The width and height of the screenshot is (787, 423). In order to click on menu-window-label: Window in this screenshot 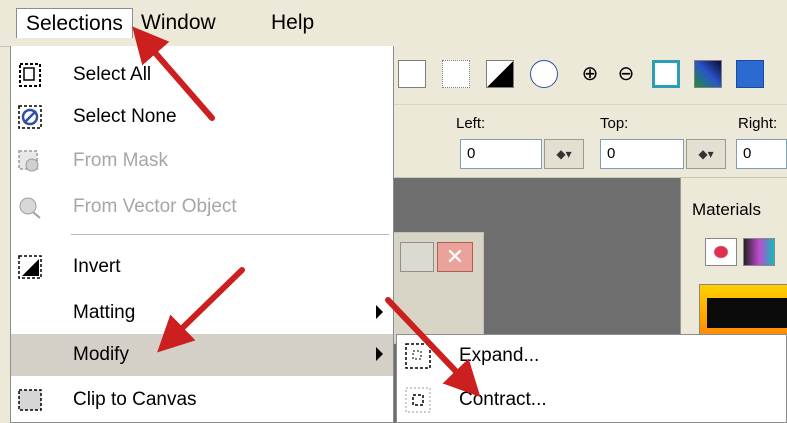, I will do `click(178, 22)`.